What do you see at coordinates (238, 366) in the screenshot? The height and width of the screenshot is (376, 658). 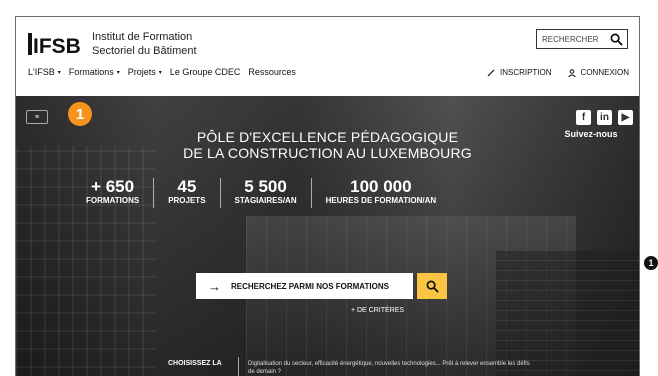 I see `choose-divider` at bounding box center [238, 366].